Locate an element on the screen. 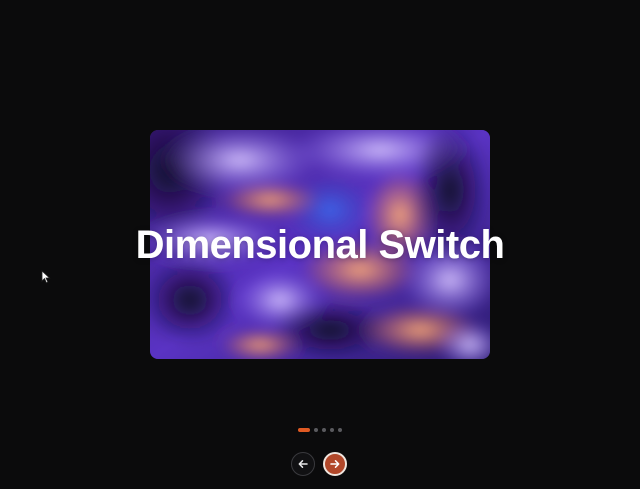 Image resolution: width=640 pixels, height=489 pixels. previous-slide-button is located at coordinates (303, 464).